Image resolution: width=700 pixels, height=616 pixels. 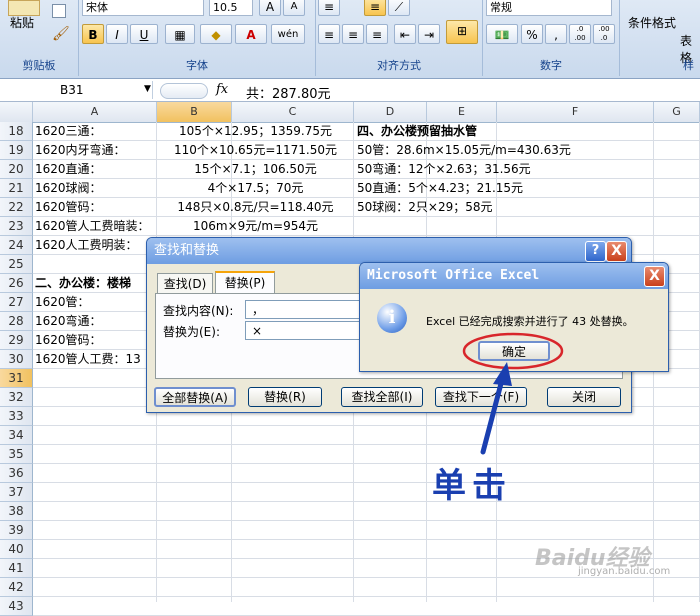 What do you see at coordinates (624, 571) in the screenshot?
I see `watermark-url: jingyan.baidu.com` at bounding box center [624, 571].